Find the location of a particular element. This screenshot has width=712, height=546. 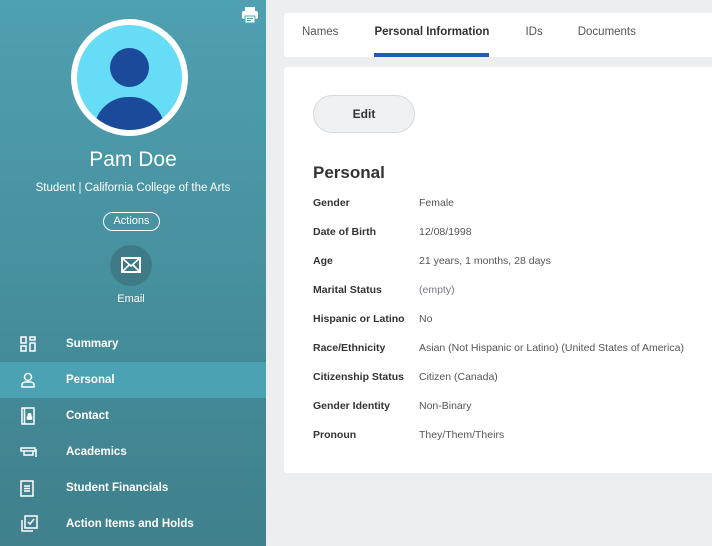

sidebar-item-summary: Summary is located at coordinates (133, 344).